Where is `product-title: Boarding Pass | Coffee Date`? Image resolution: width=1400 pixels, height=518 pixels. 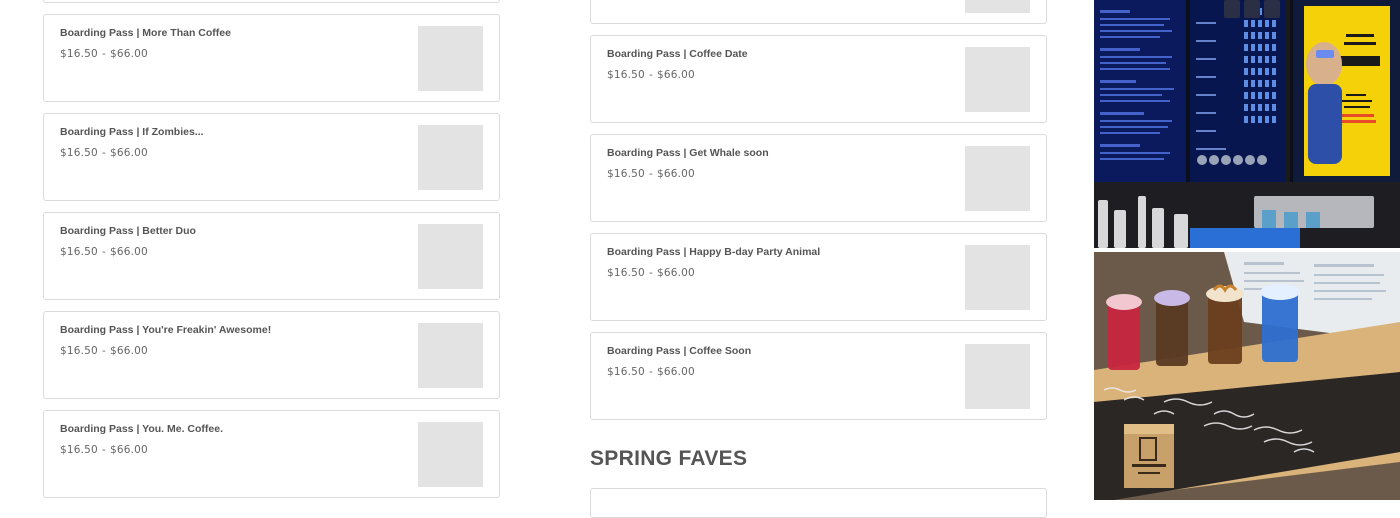
product-title: Boarding Pass | Coffee Date is located at coordinates (677, 54).